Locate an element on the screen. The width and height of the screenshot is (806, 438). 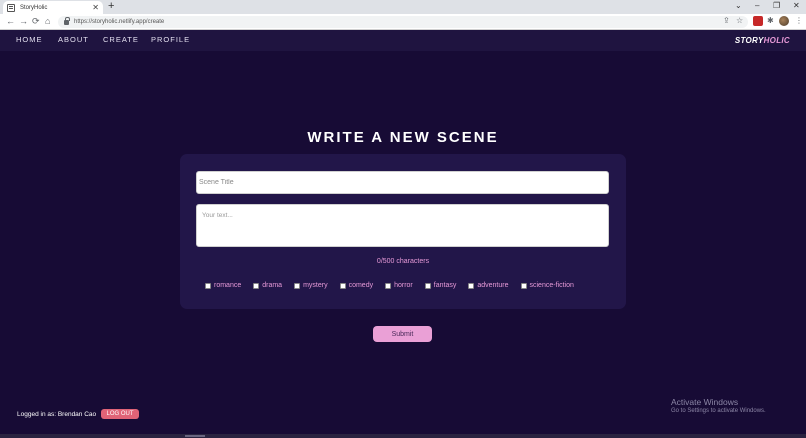
genre-adventure: adventure is located at coordinates (488, 285).